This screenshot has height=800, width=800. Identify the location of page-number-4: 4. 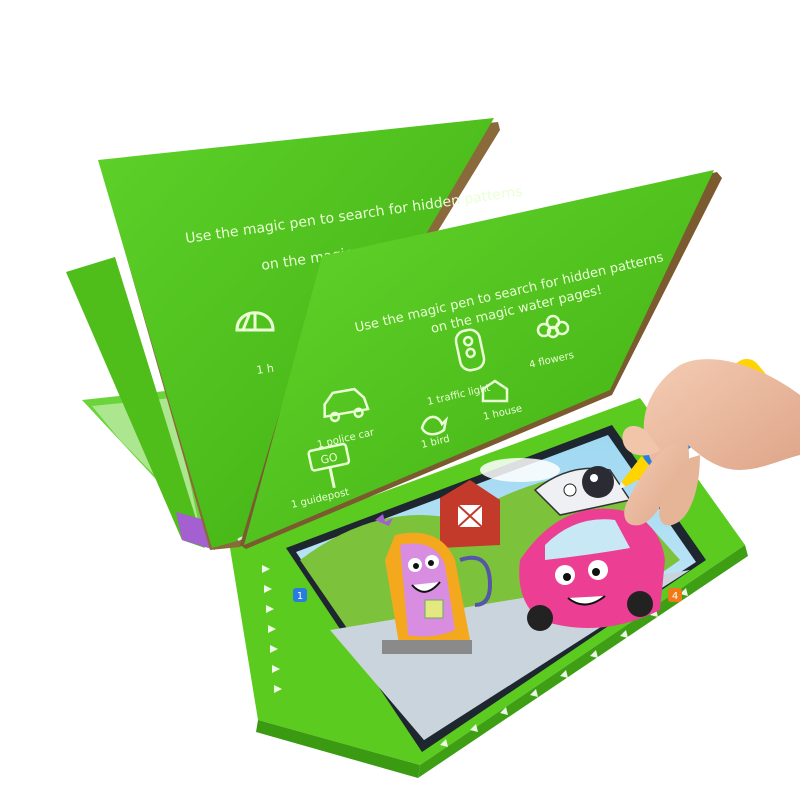
(675, 596).